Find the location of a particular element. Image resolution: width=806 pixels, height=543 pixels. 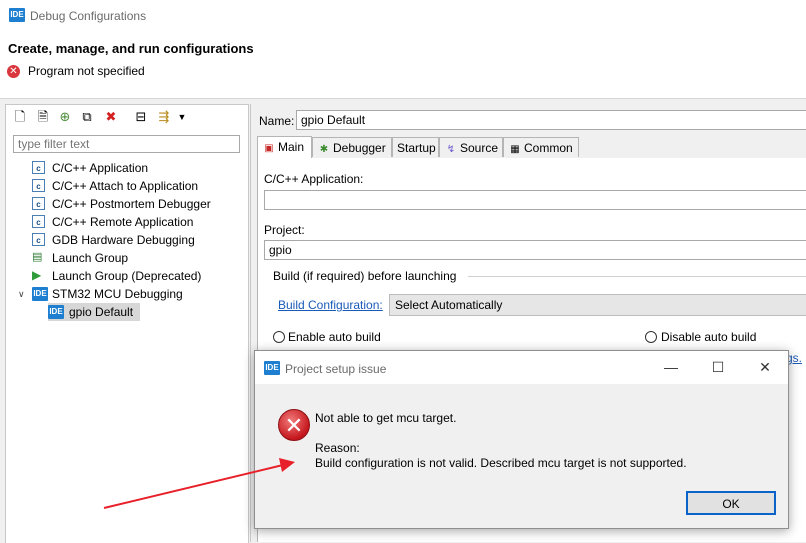

arrow-head is located at coordinates (287, 465).